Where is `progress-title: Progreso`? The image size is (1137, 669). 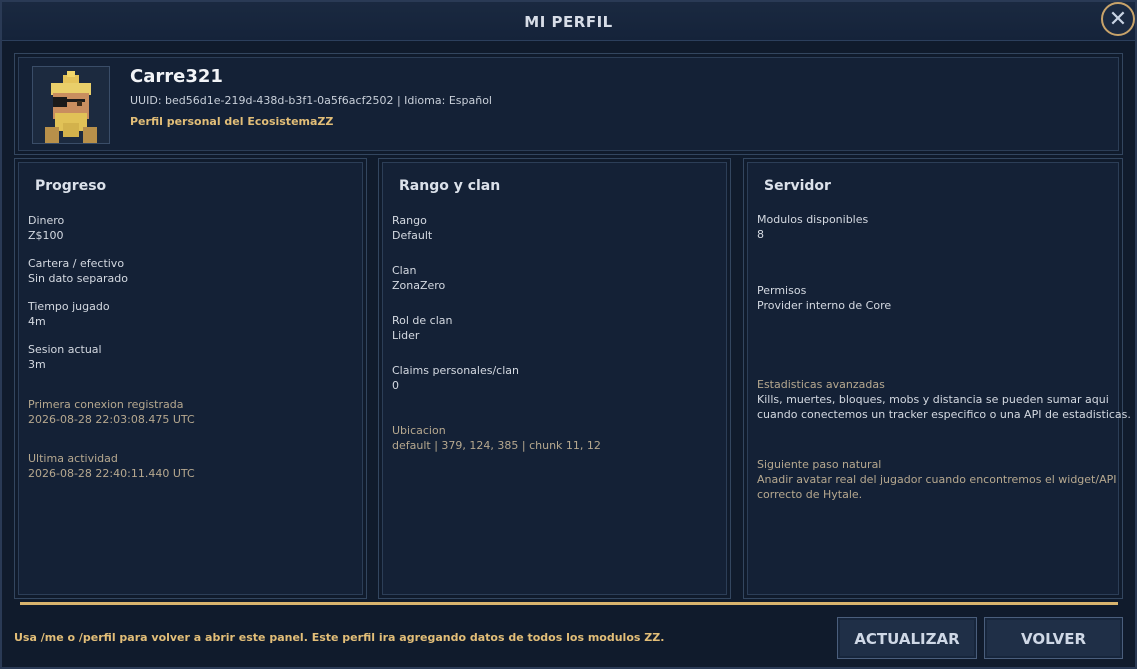
progress-title: Progreso is located at coordinates (71, 186).